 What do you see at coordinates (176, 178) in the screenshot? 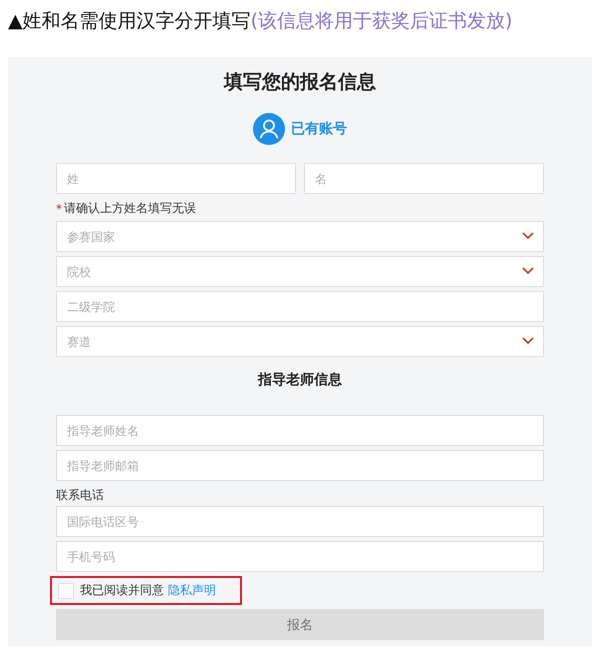
I see `input-field: 姓` at bounding box center [176, 178].